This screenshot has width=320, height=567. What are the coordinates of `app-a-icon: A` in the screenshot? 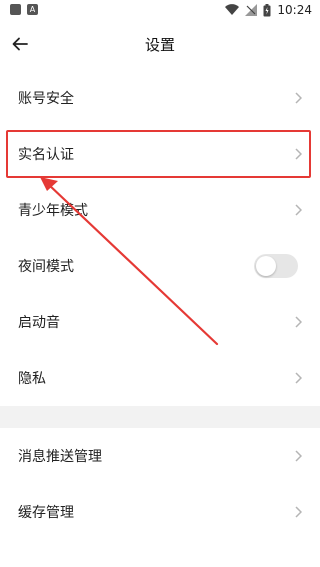 It's located at (32, 9).